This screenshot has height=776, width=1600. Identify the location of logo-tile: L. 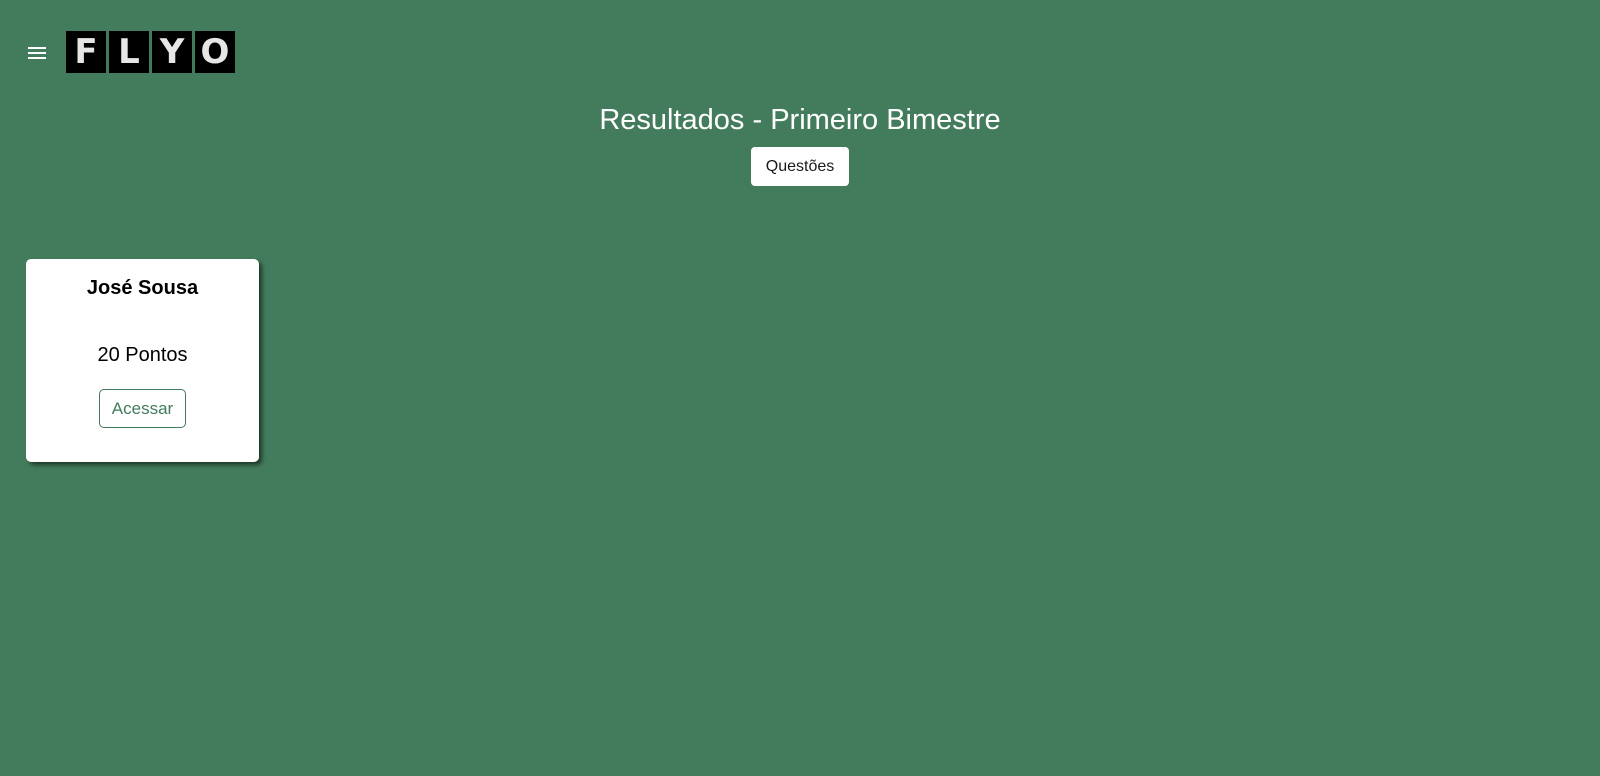
(129, 52).